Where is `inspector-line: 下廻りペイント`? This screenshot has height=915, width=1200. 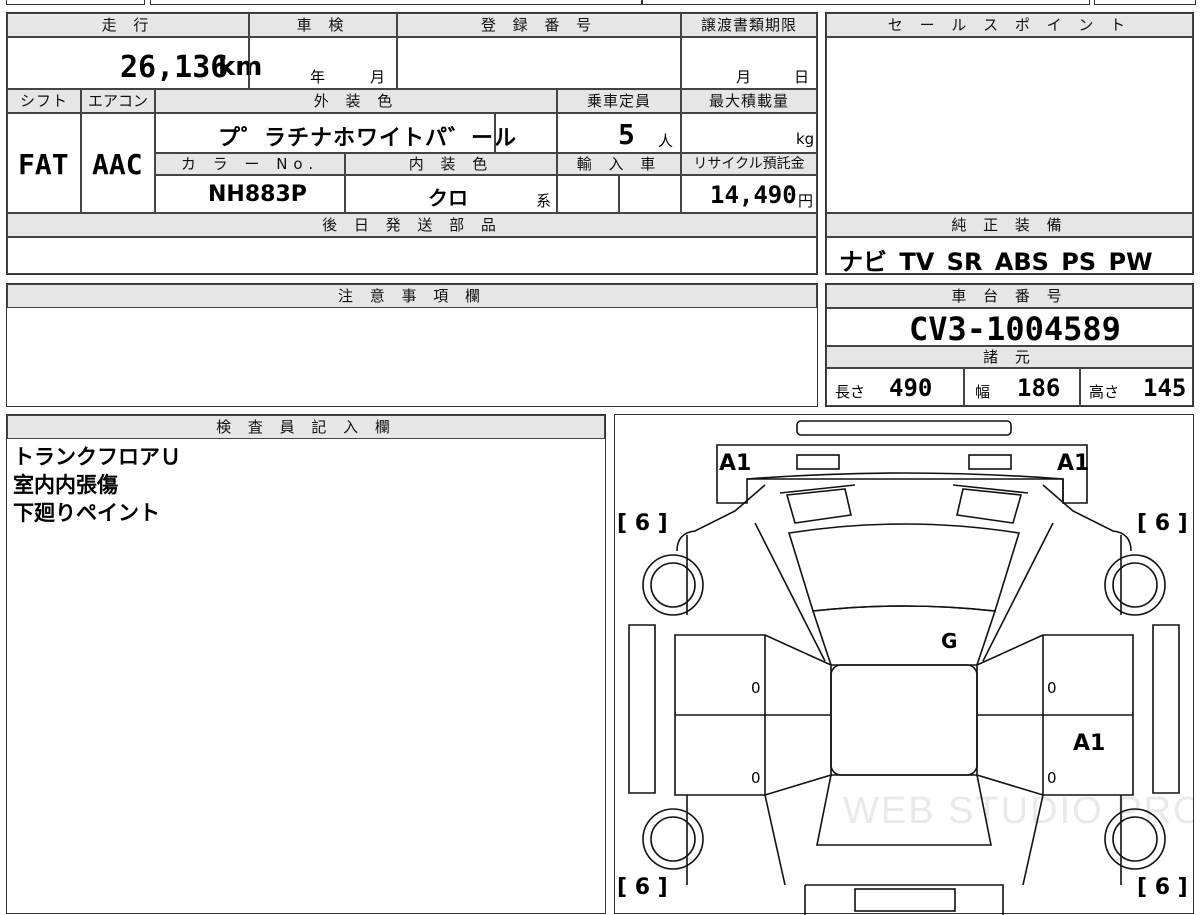 inspector-line: 下廻りペイント is located at coordinates (86, 513).